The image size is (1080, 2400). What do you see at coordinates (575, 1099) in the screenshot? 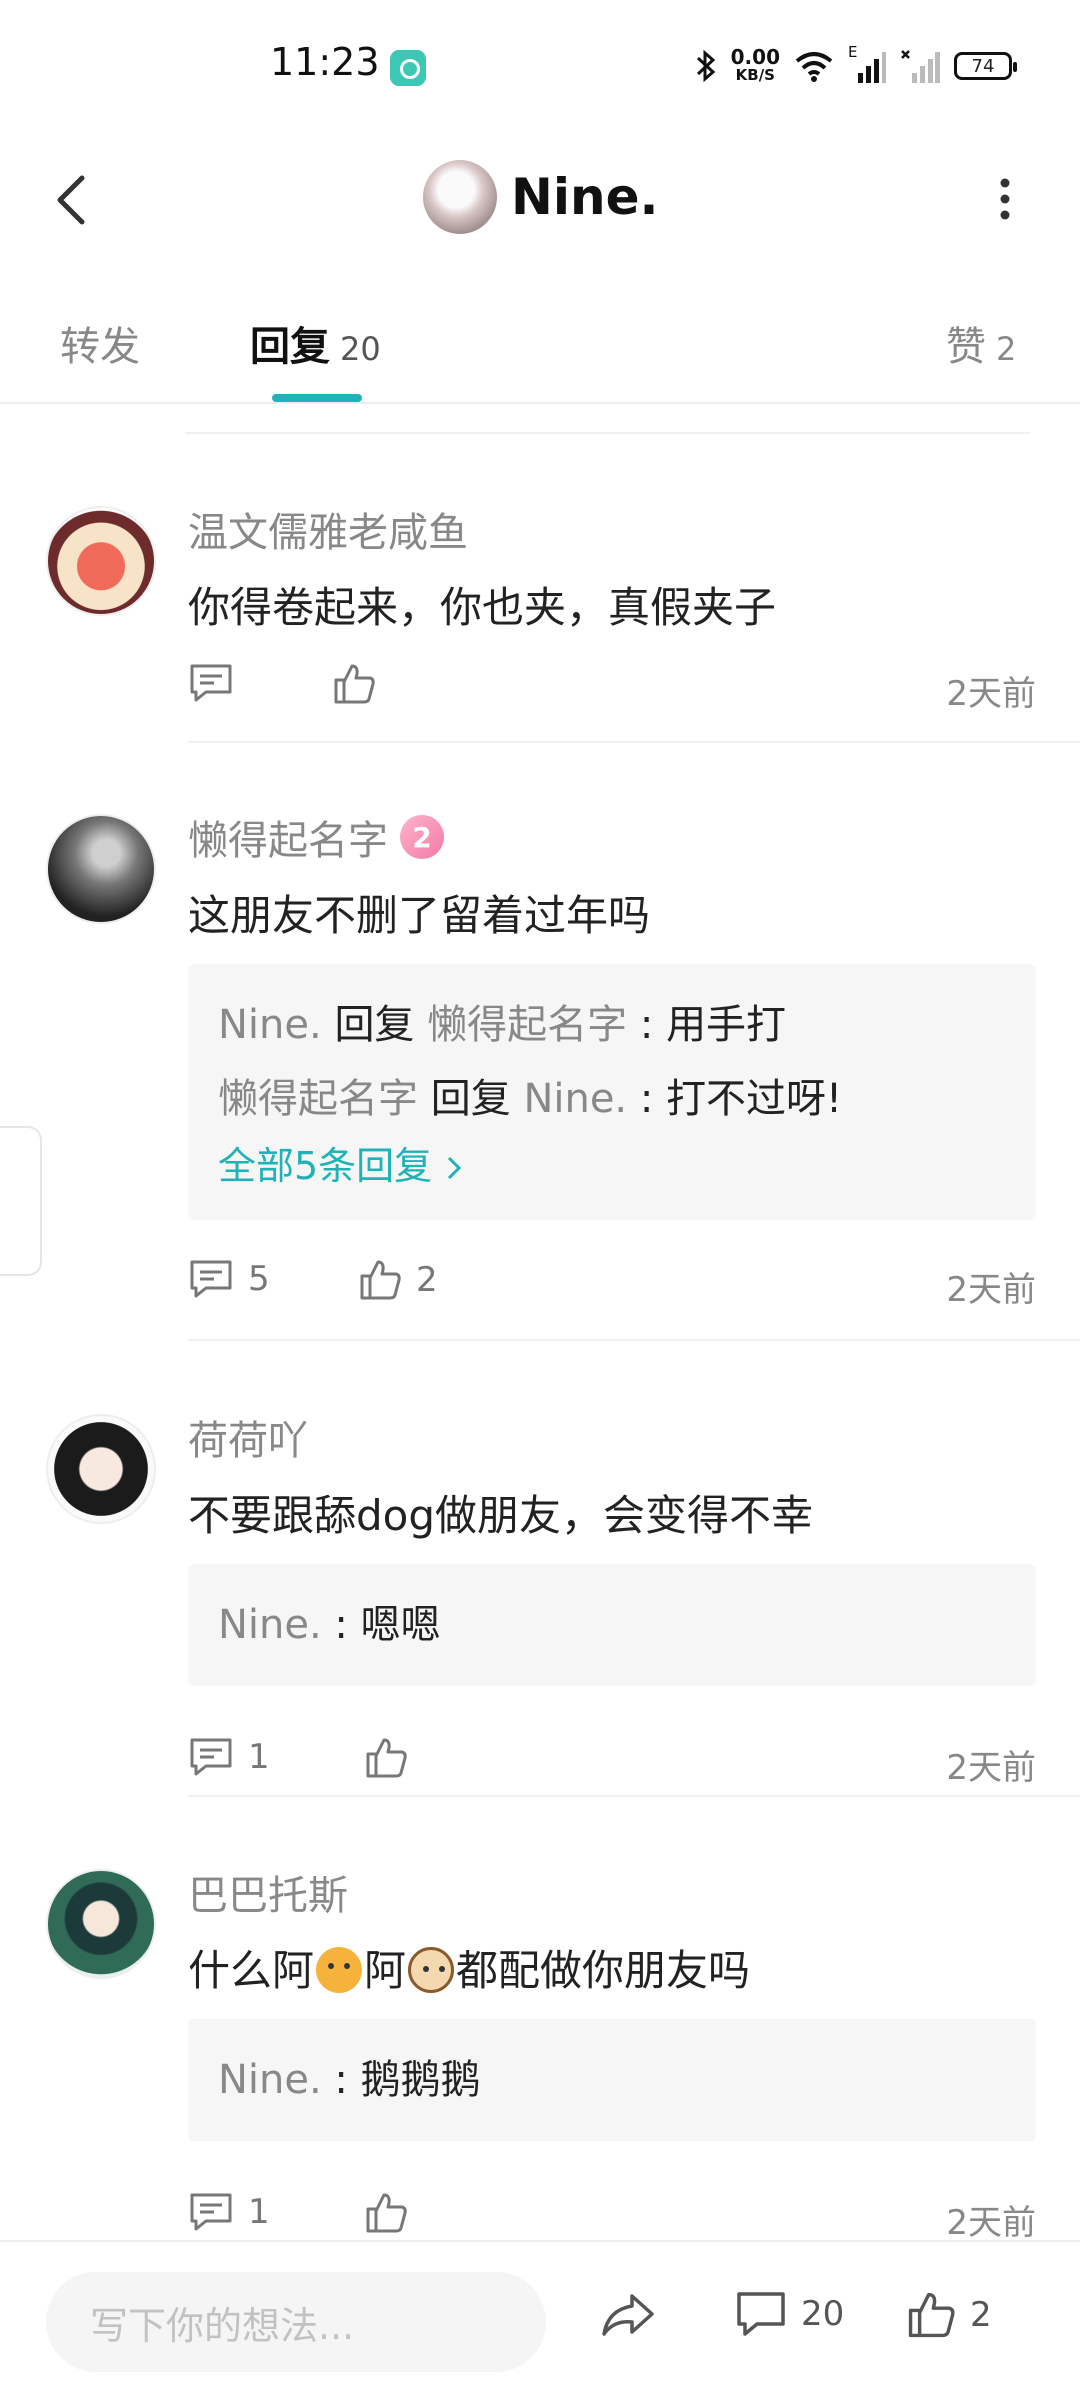
I see `reply-to: Nine.` at bounding box center [575, 1099].